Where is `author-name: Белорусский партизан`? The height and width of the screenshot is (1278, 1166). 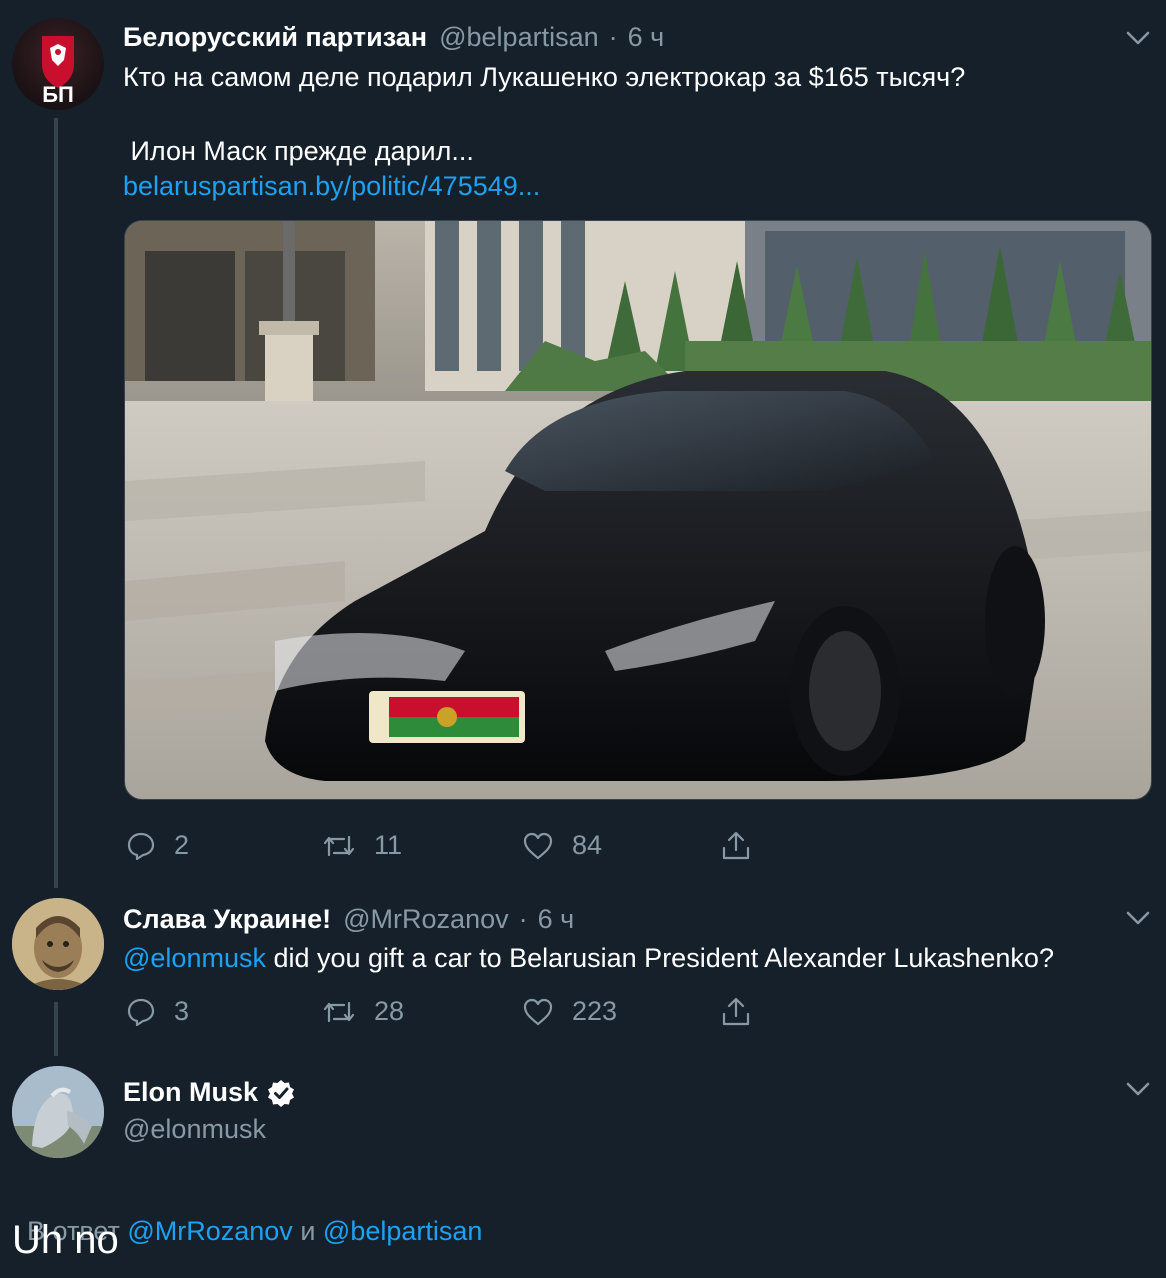 author-name: Белорусский партизан is located at coordinates (275, 37).